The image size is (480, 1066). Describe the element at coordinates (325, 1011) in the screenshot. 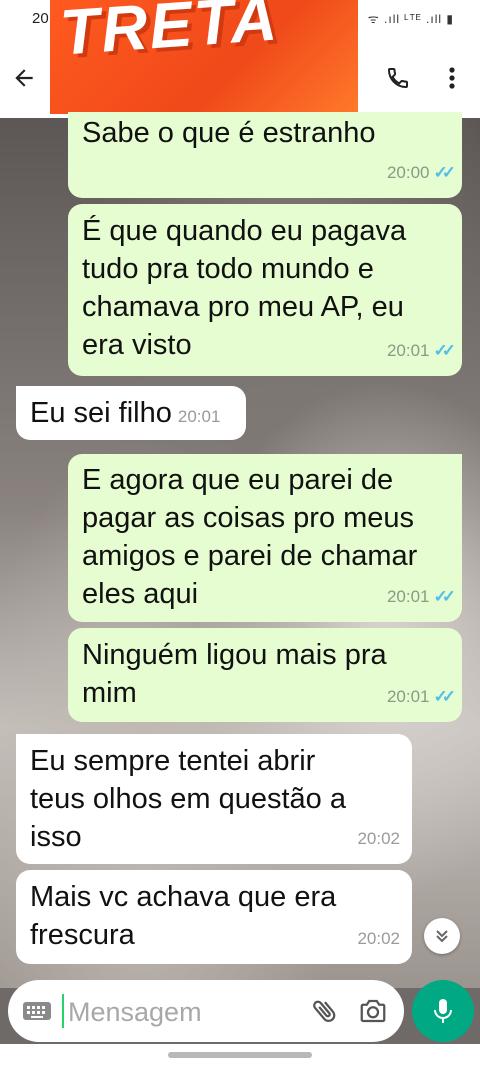

I see `attach-icon` at that location.